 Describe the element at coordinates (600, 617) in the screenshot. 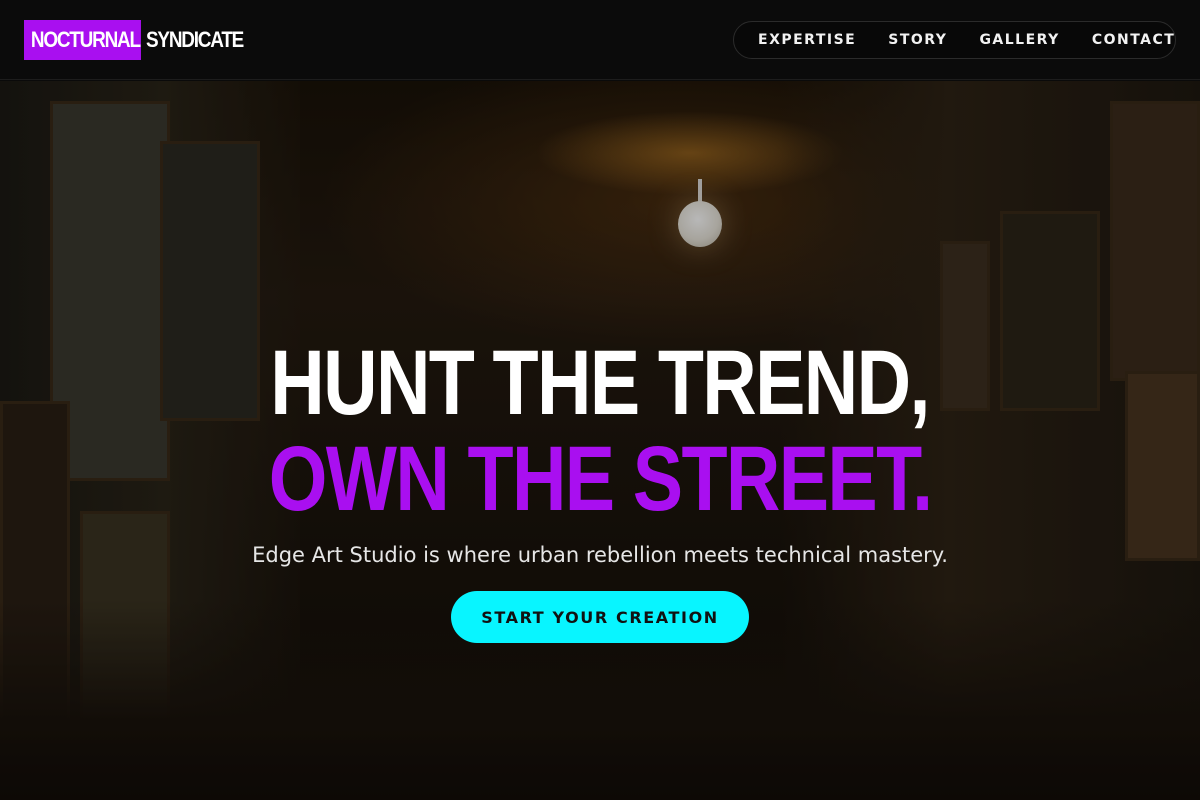

I see `start-creation-button: START YOUR CREATION` at that location.